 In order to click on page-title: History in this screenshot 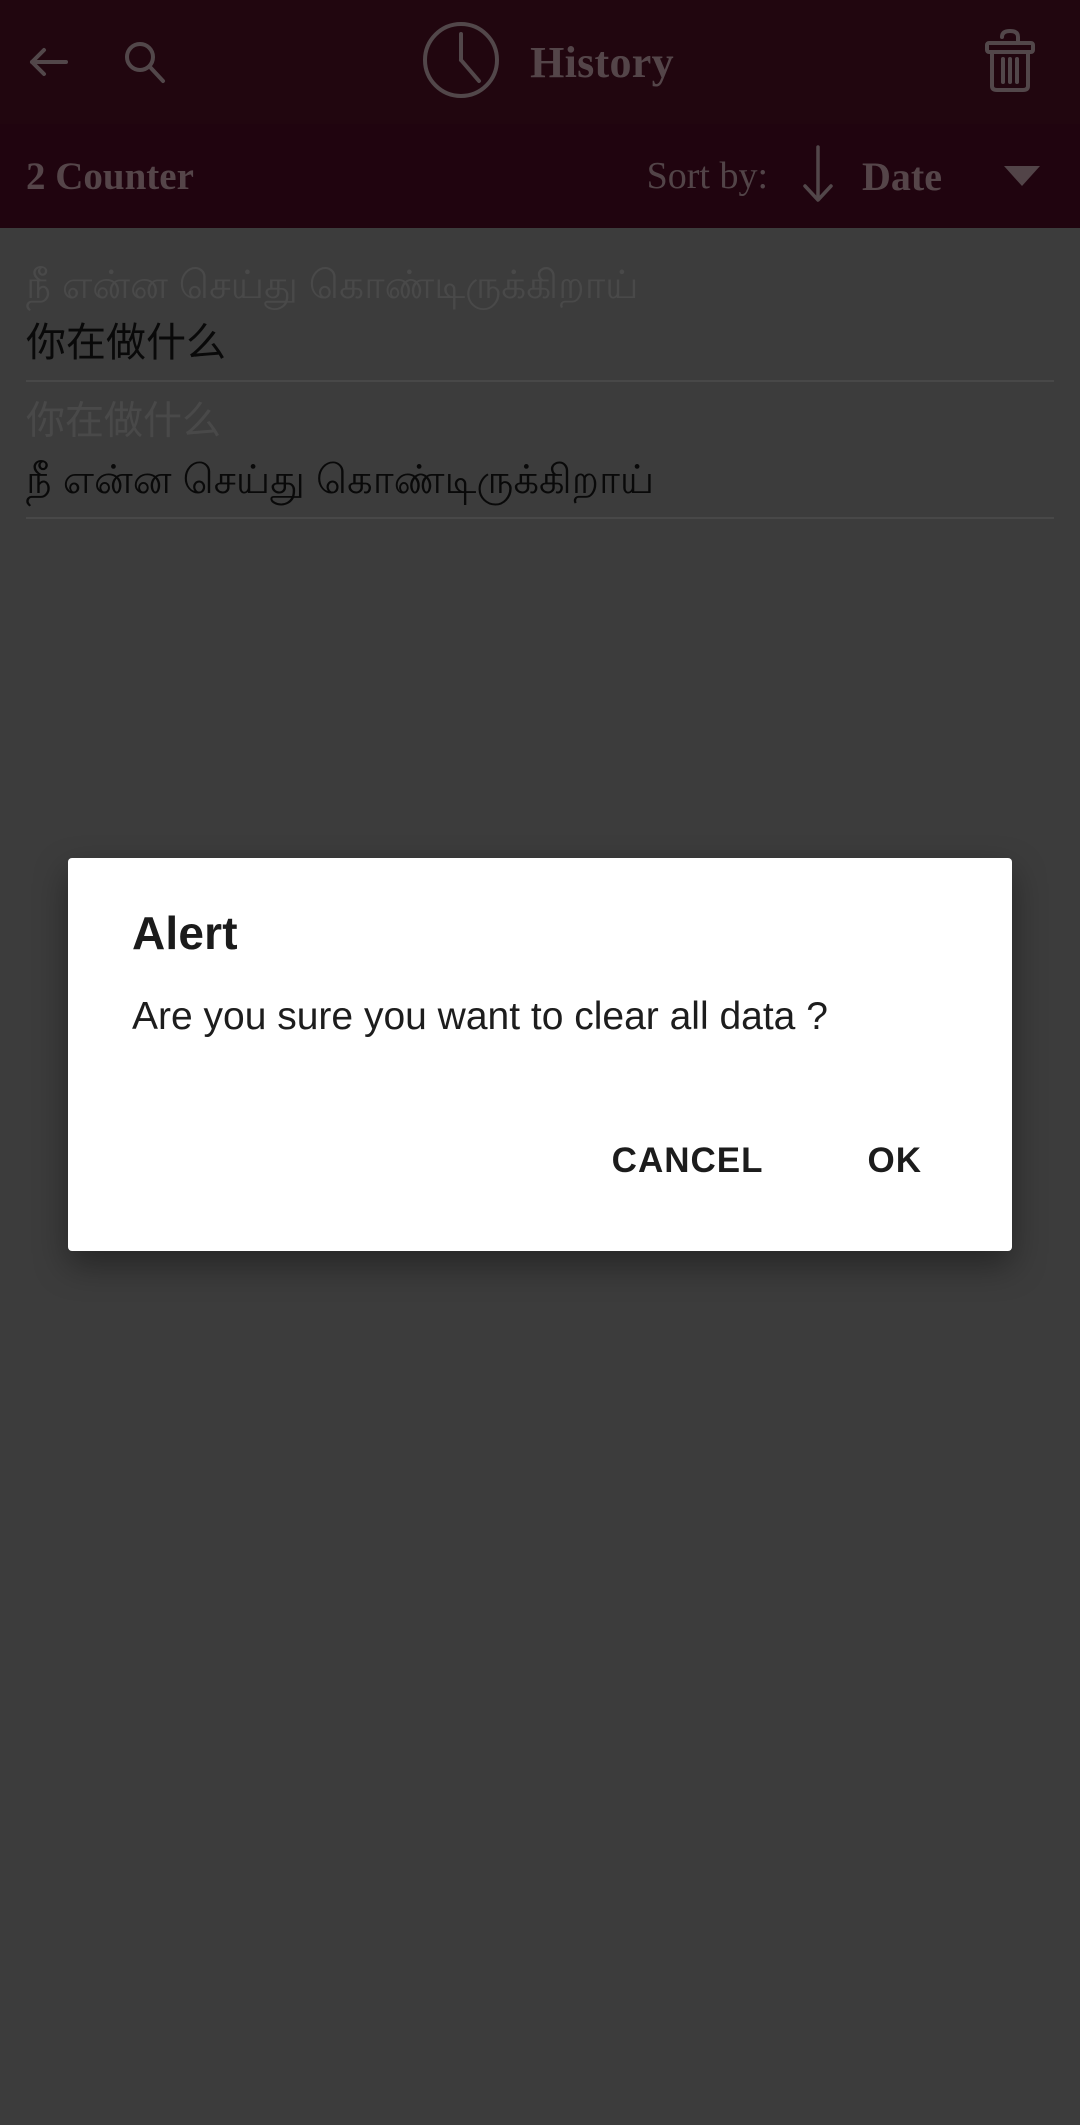, I will do `click(602, 62)`.